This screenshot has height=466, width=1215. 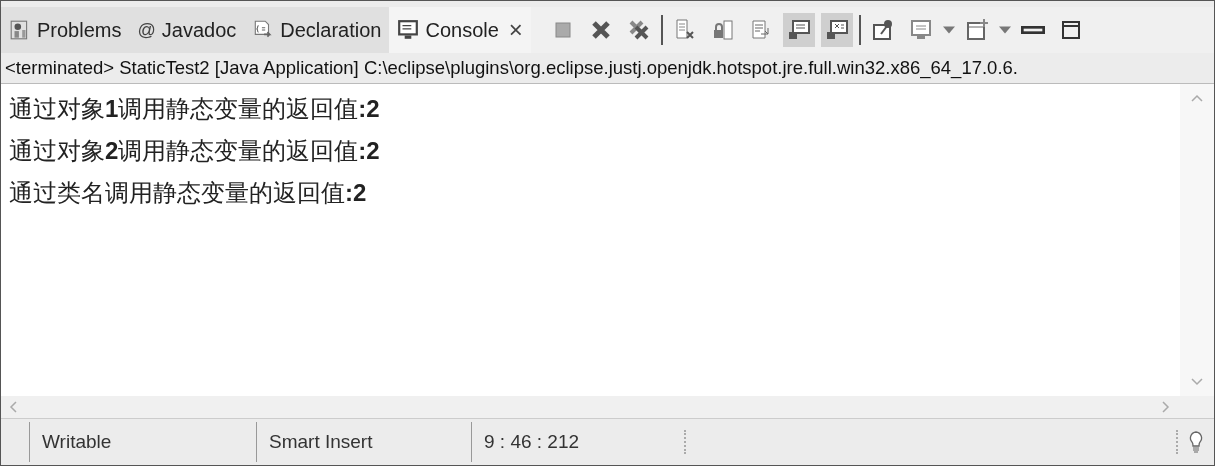 What do you see at coordinates (1196, 442) in the screenshot?
I see `lightbulb-icon` at bounding box center [1196, 442].